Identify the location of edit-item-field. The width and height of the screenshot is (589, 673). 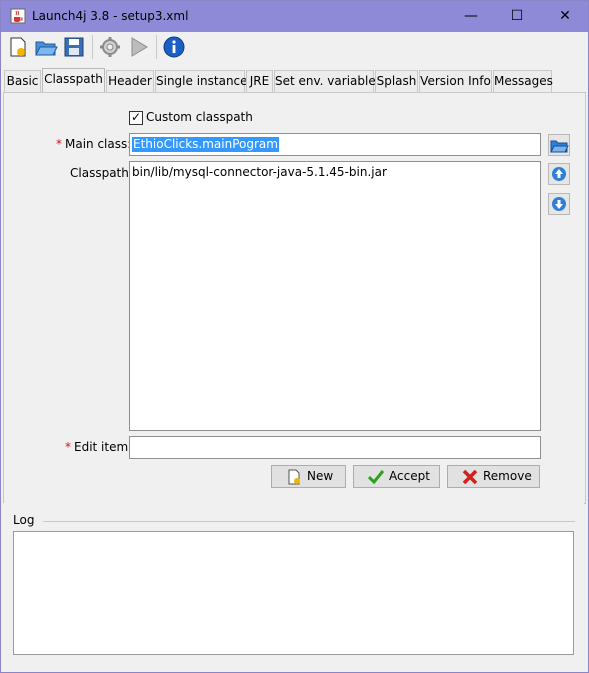
(335, 447).